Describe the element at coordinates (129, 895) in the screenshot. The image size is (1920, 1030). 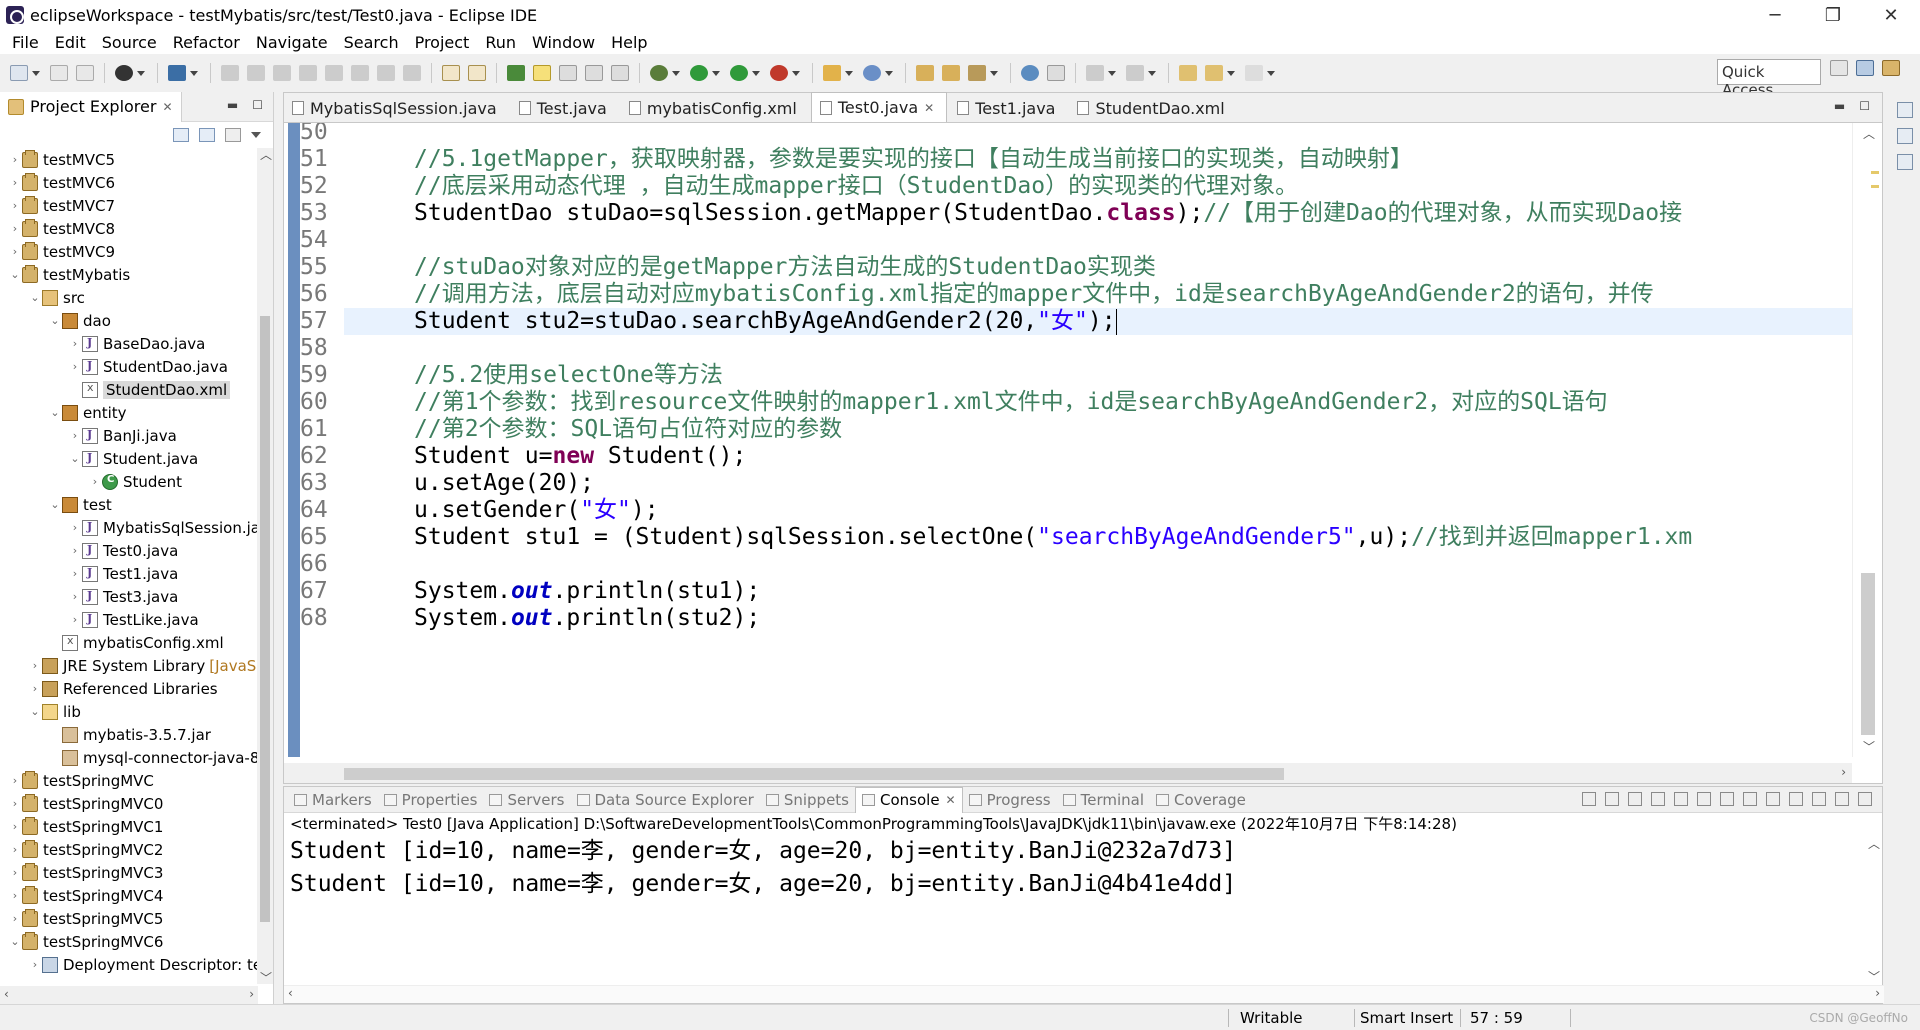
I see `tree-item: › testSpringMVC4` at that location.